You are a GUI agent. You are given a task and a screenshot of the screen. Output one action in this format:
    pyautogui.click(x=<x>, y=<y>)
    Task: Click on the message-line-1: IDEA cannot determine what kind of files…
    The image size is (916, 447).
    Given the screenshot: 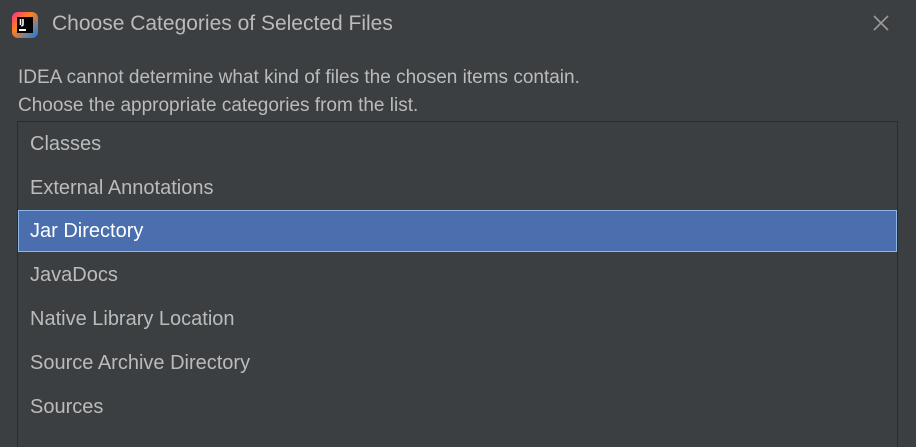 What is the action you would take?
    pyautogui.click(x=299, y=77)
    